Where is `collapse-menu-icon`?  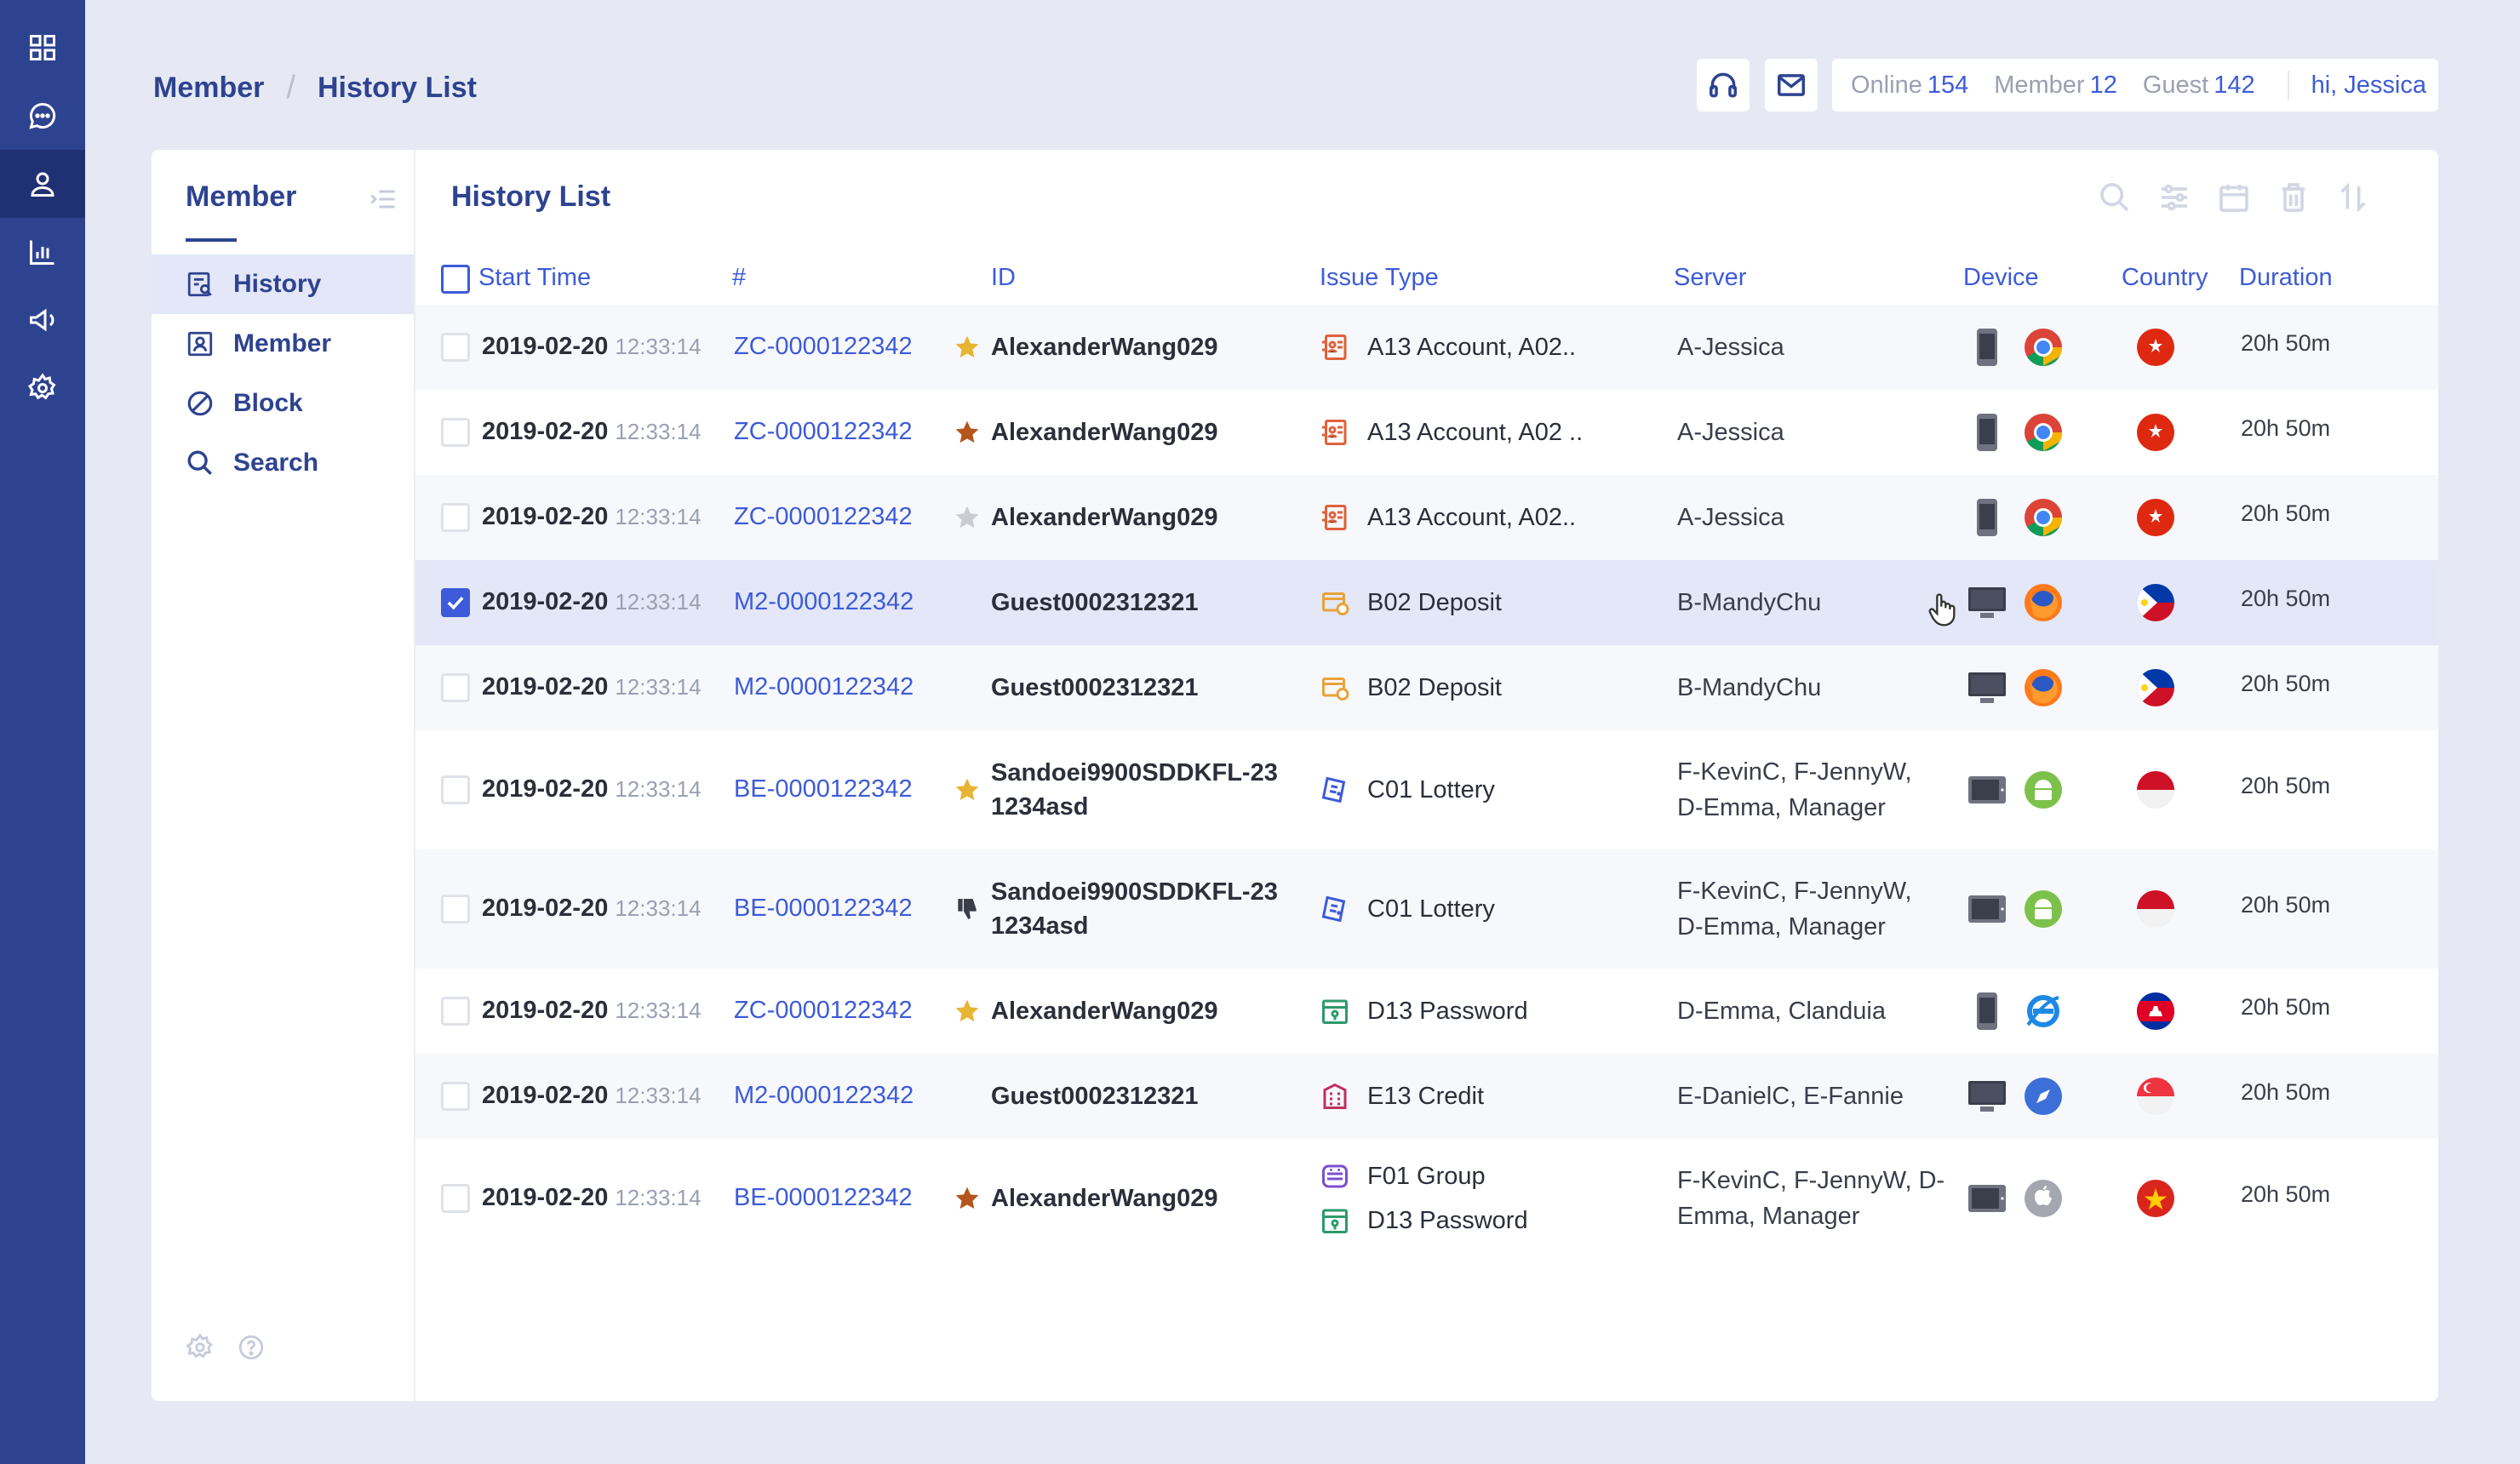 collapse-menu-icon is located at coordinates (383, 199).